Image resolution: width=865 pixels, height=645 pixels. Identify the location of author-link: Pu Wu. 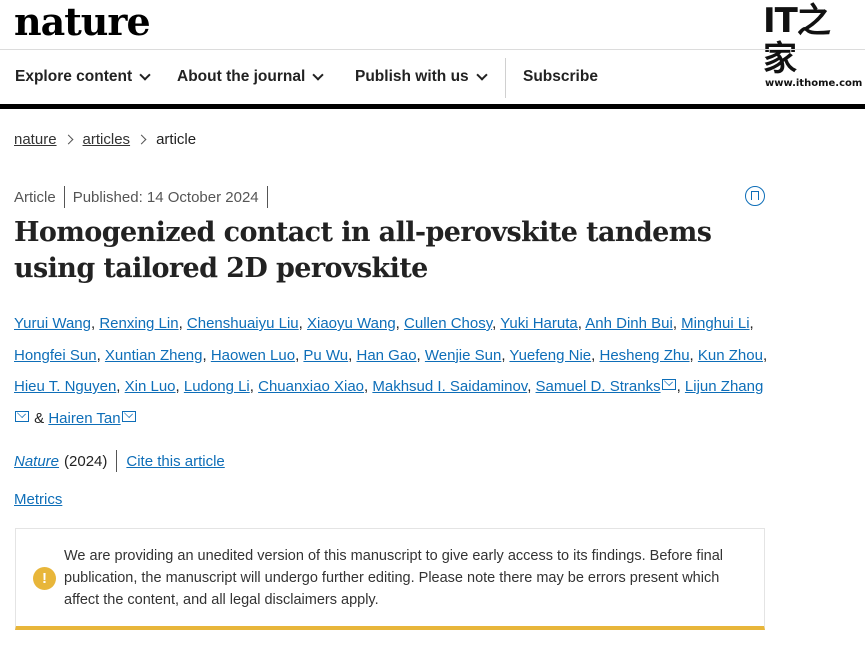
(325, 355).